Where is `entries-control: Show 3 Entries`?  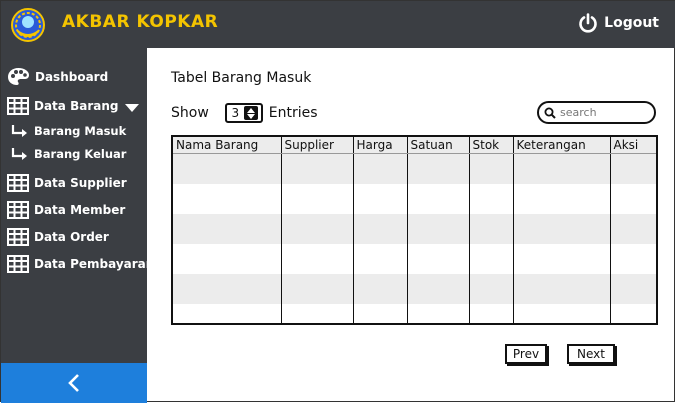 entries-control: Show 3 Entries is located at coordinates (244, 113).